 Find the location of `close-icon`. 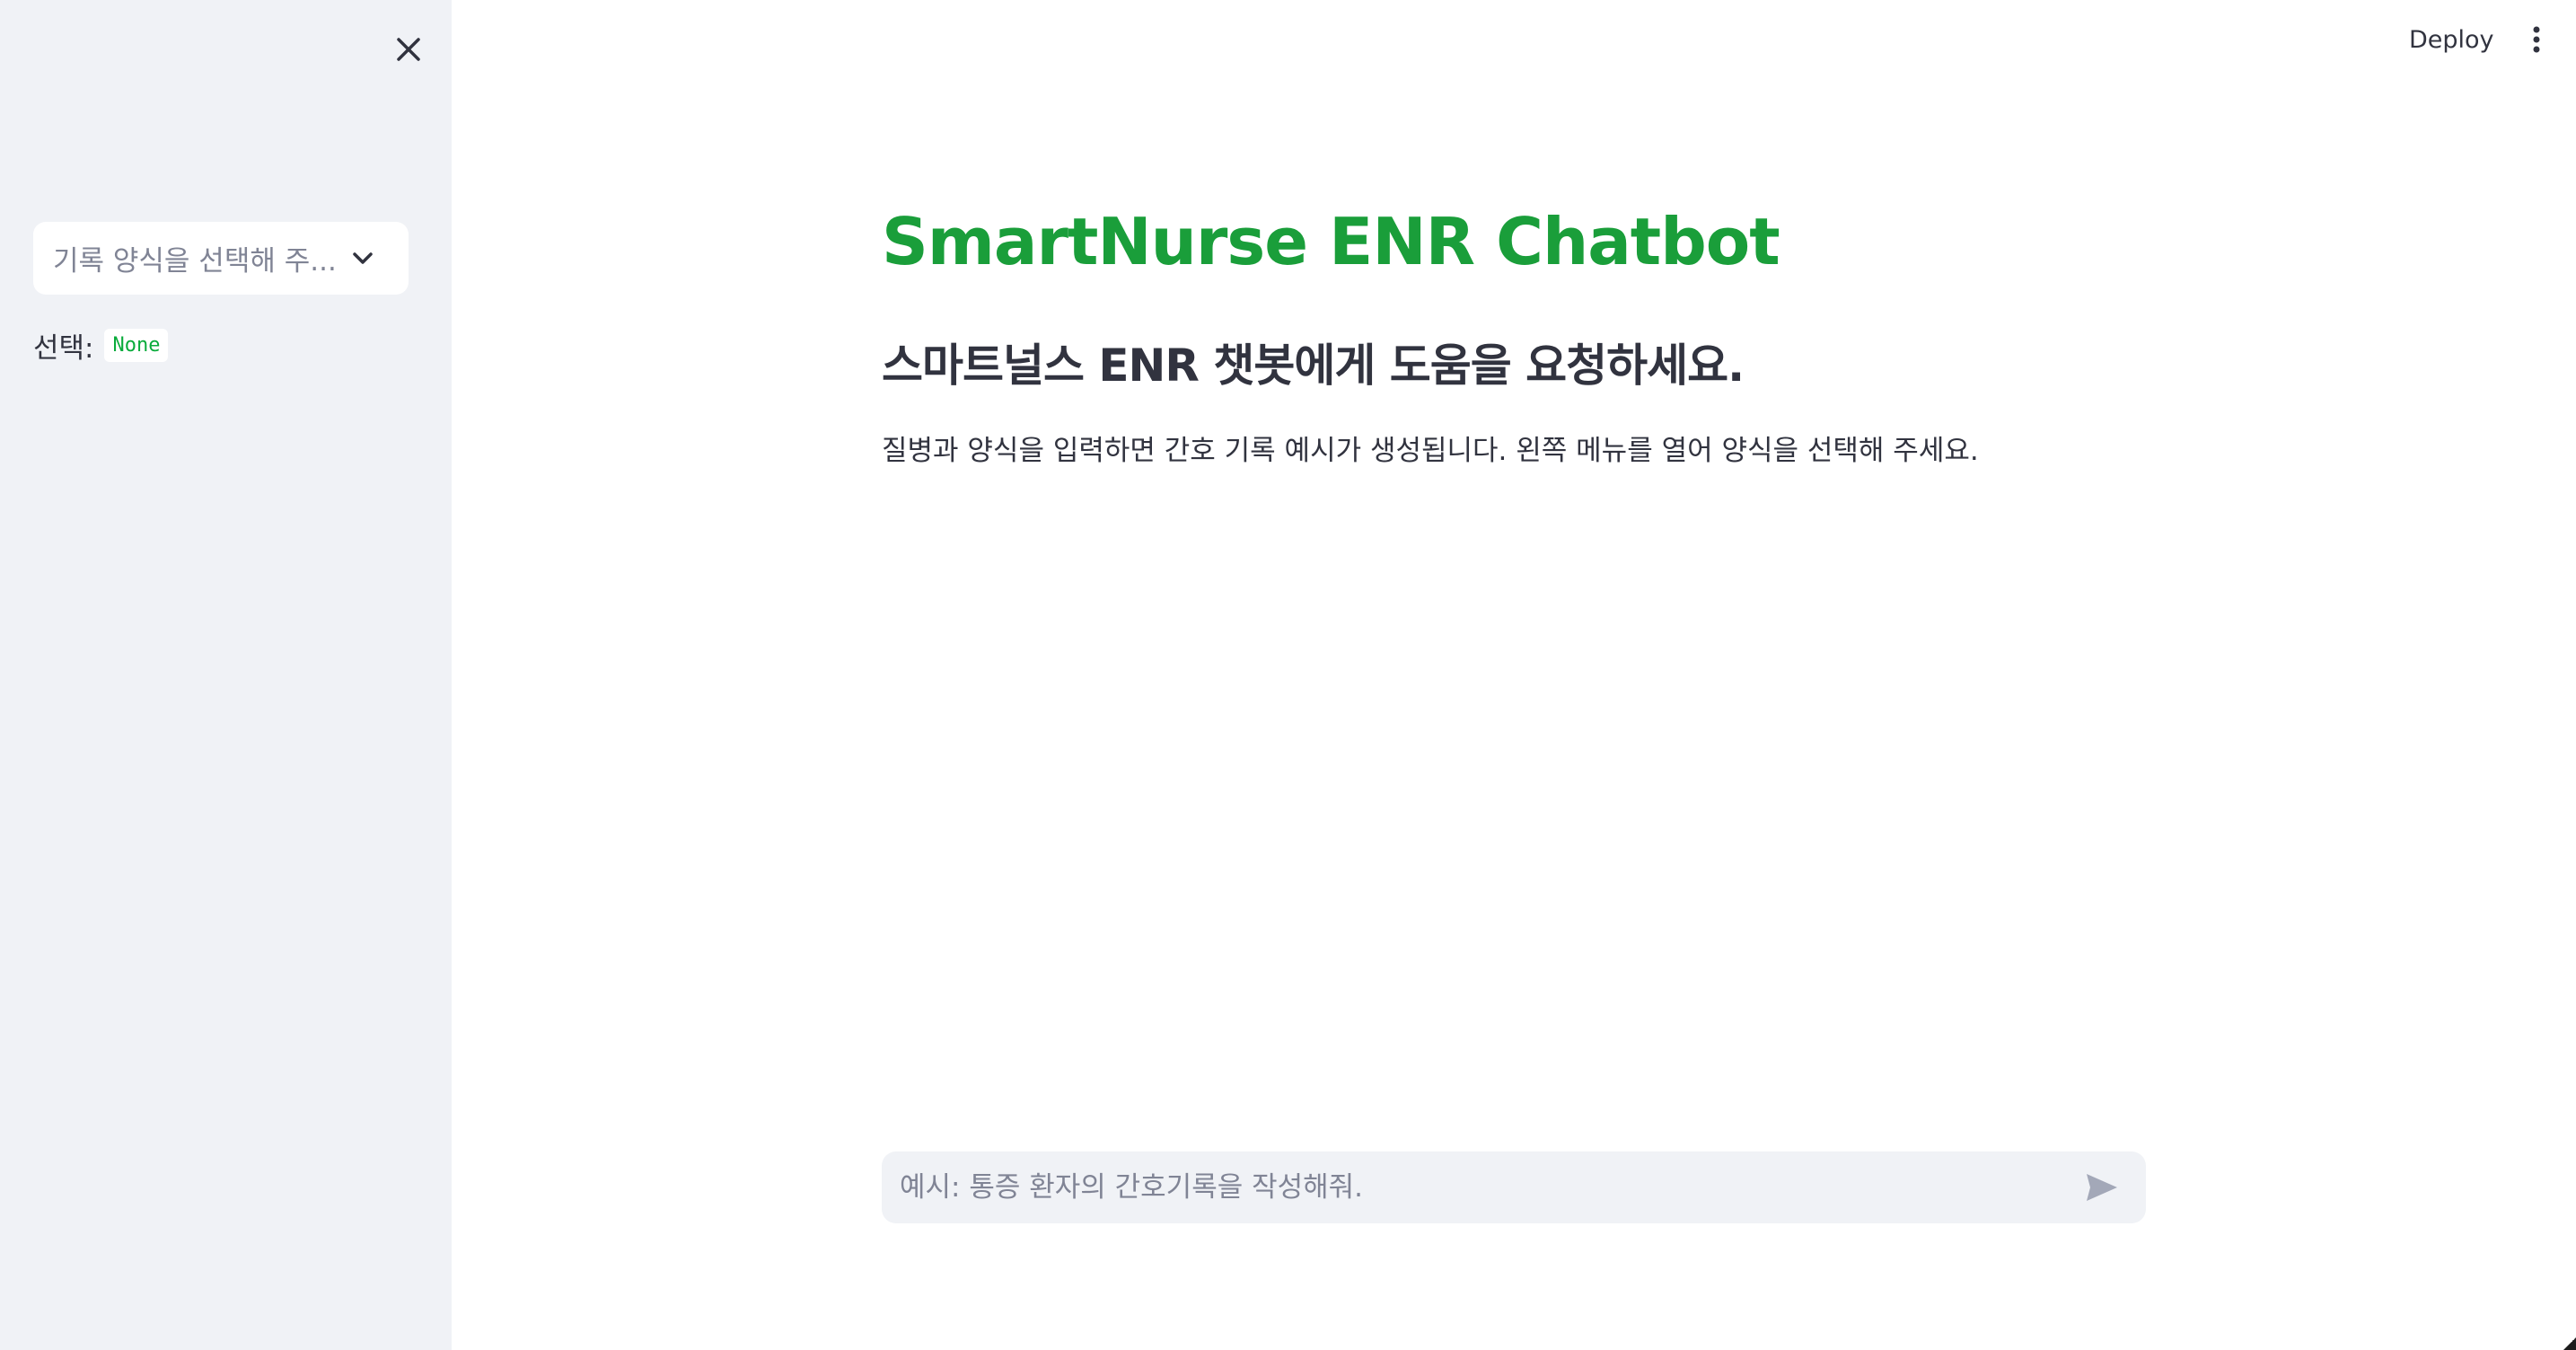

close-icon is located at coordinates (408, 49).